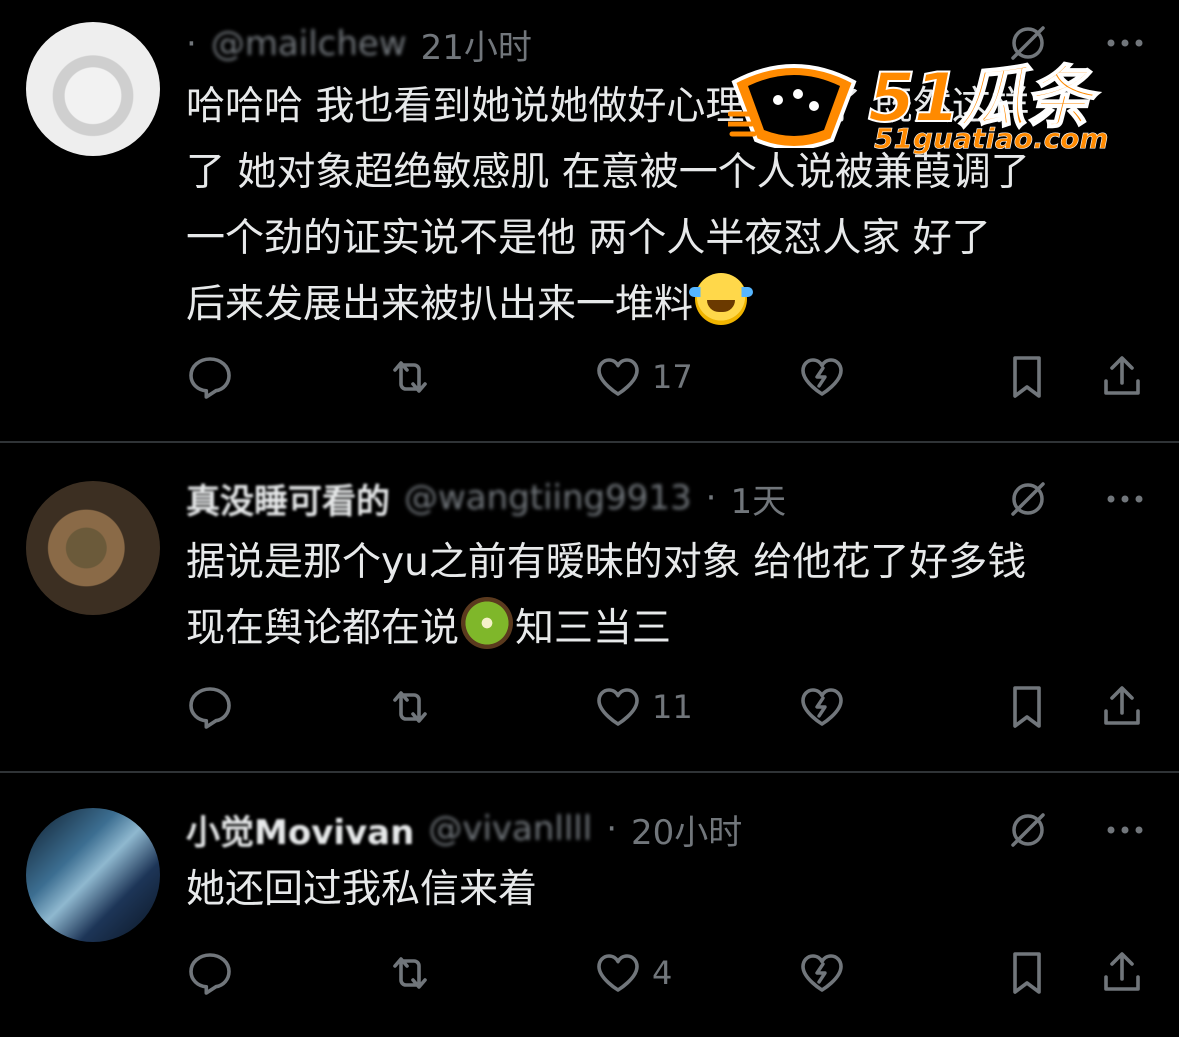 This screenshot has height=1037, width=1179. Describe the element at coordinates (362, 889) in the screenshot. I see `body-line: 她还回过我私信来着` at that location.